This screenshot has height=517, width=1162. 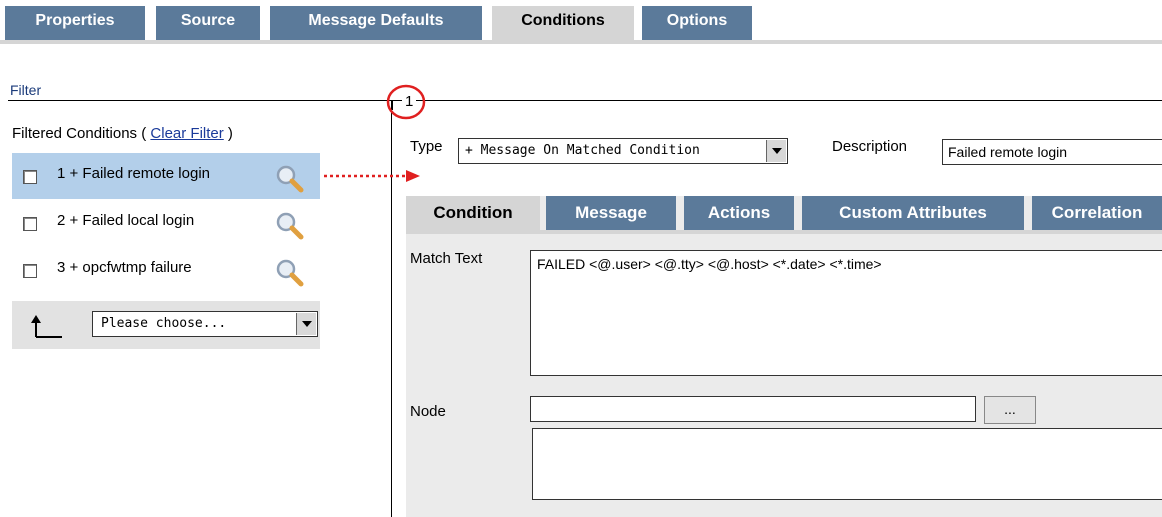 What do you see at coordinates (739, 213) in the screenshot?
I see `subtab-actions: Actions` at bounding box center [739, 213].